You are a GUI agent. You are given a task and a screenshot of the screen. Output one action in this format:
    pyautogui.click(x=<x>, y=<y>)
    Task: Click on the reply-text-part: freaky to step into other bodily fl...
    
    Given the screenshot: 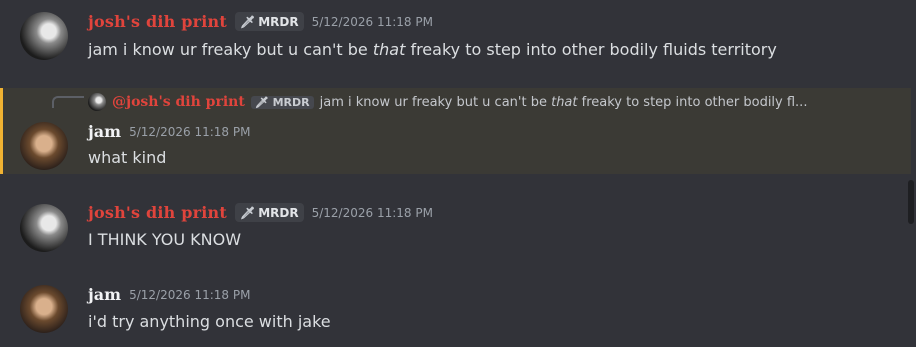 What is the action you would take?
    pyautogui.click(x=692, y=102)
    